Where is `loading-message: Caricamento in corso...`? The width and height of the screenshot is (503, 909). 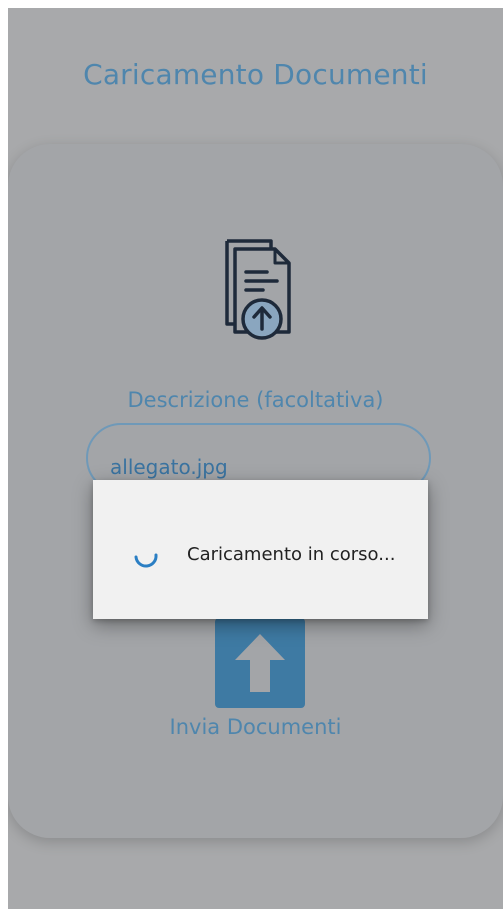
loading-message: Caricamento in corso... is located at coordinates (291, 554).